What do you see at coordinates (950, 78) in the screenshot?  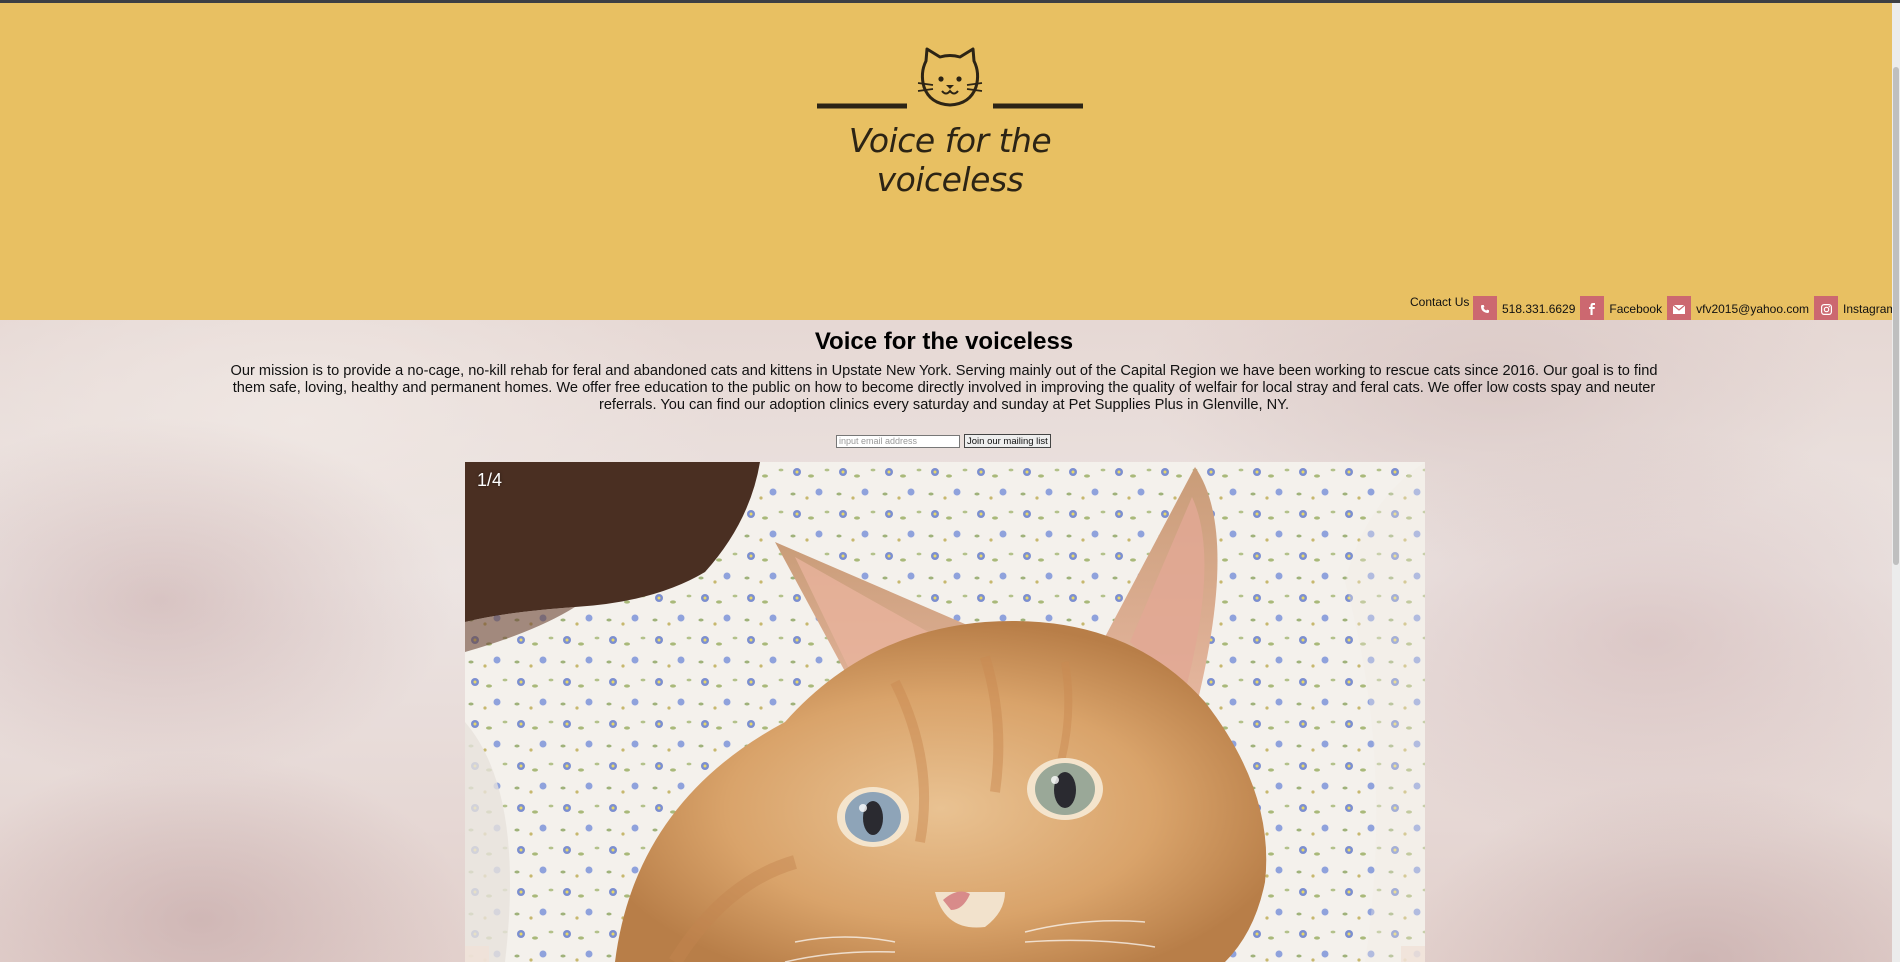 I see `cat-logo-icon` at bounding box center [950, 78].